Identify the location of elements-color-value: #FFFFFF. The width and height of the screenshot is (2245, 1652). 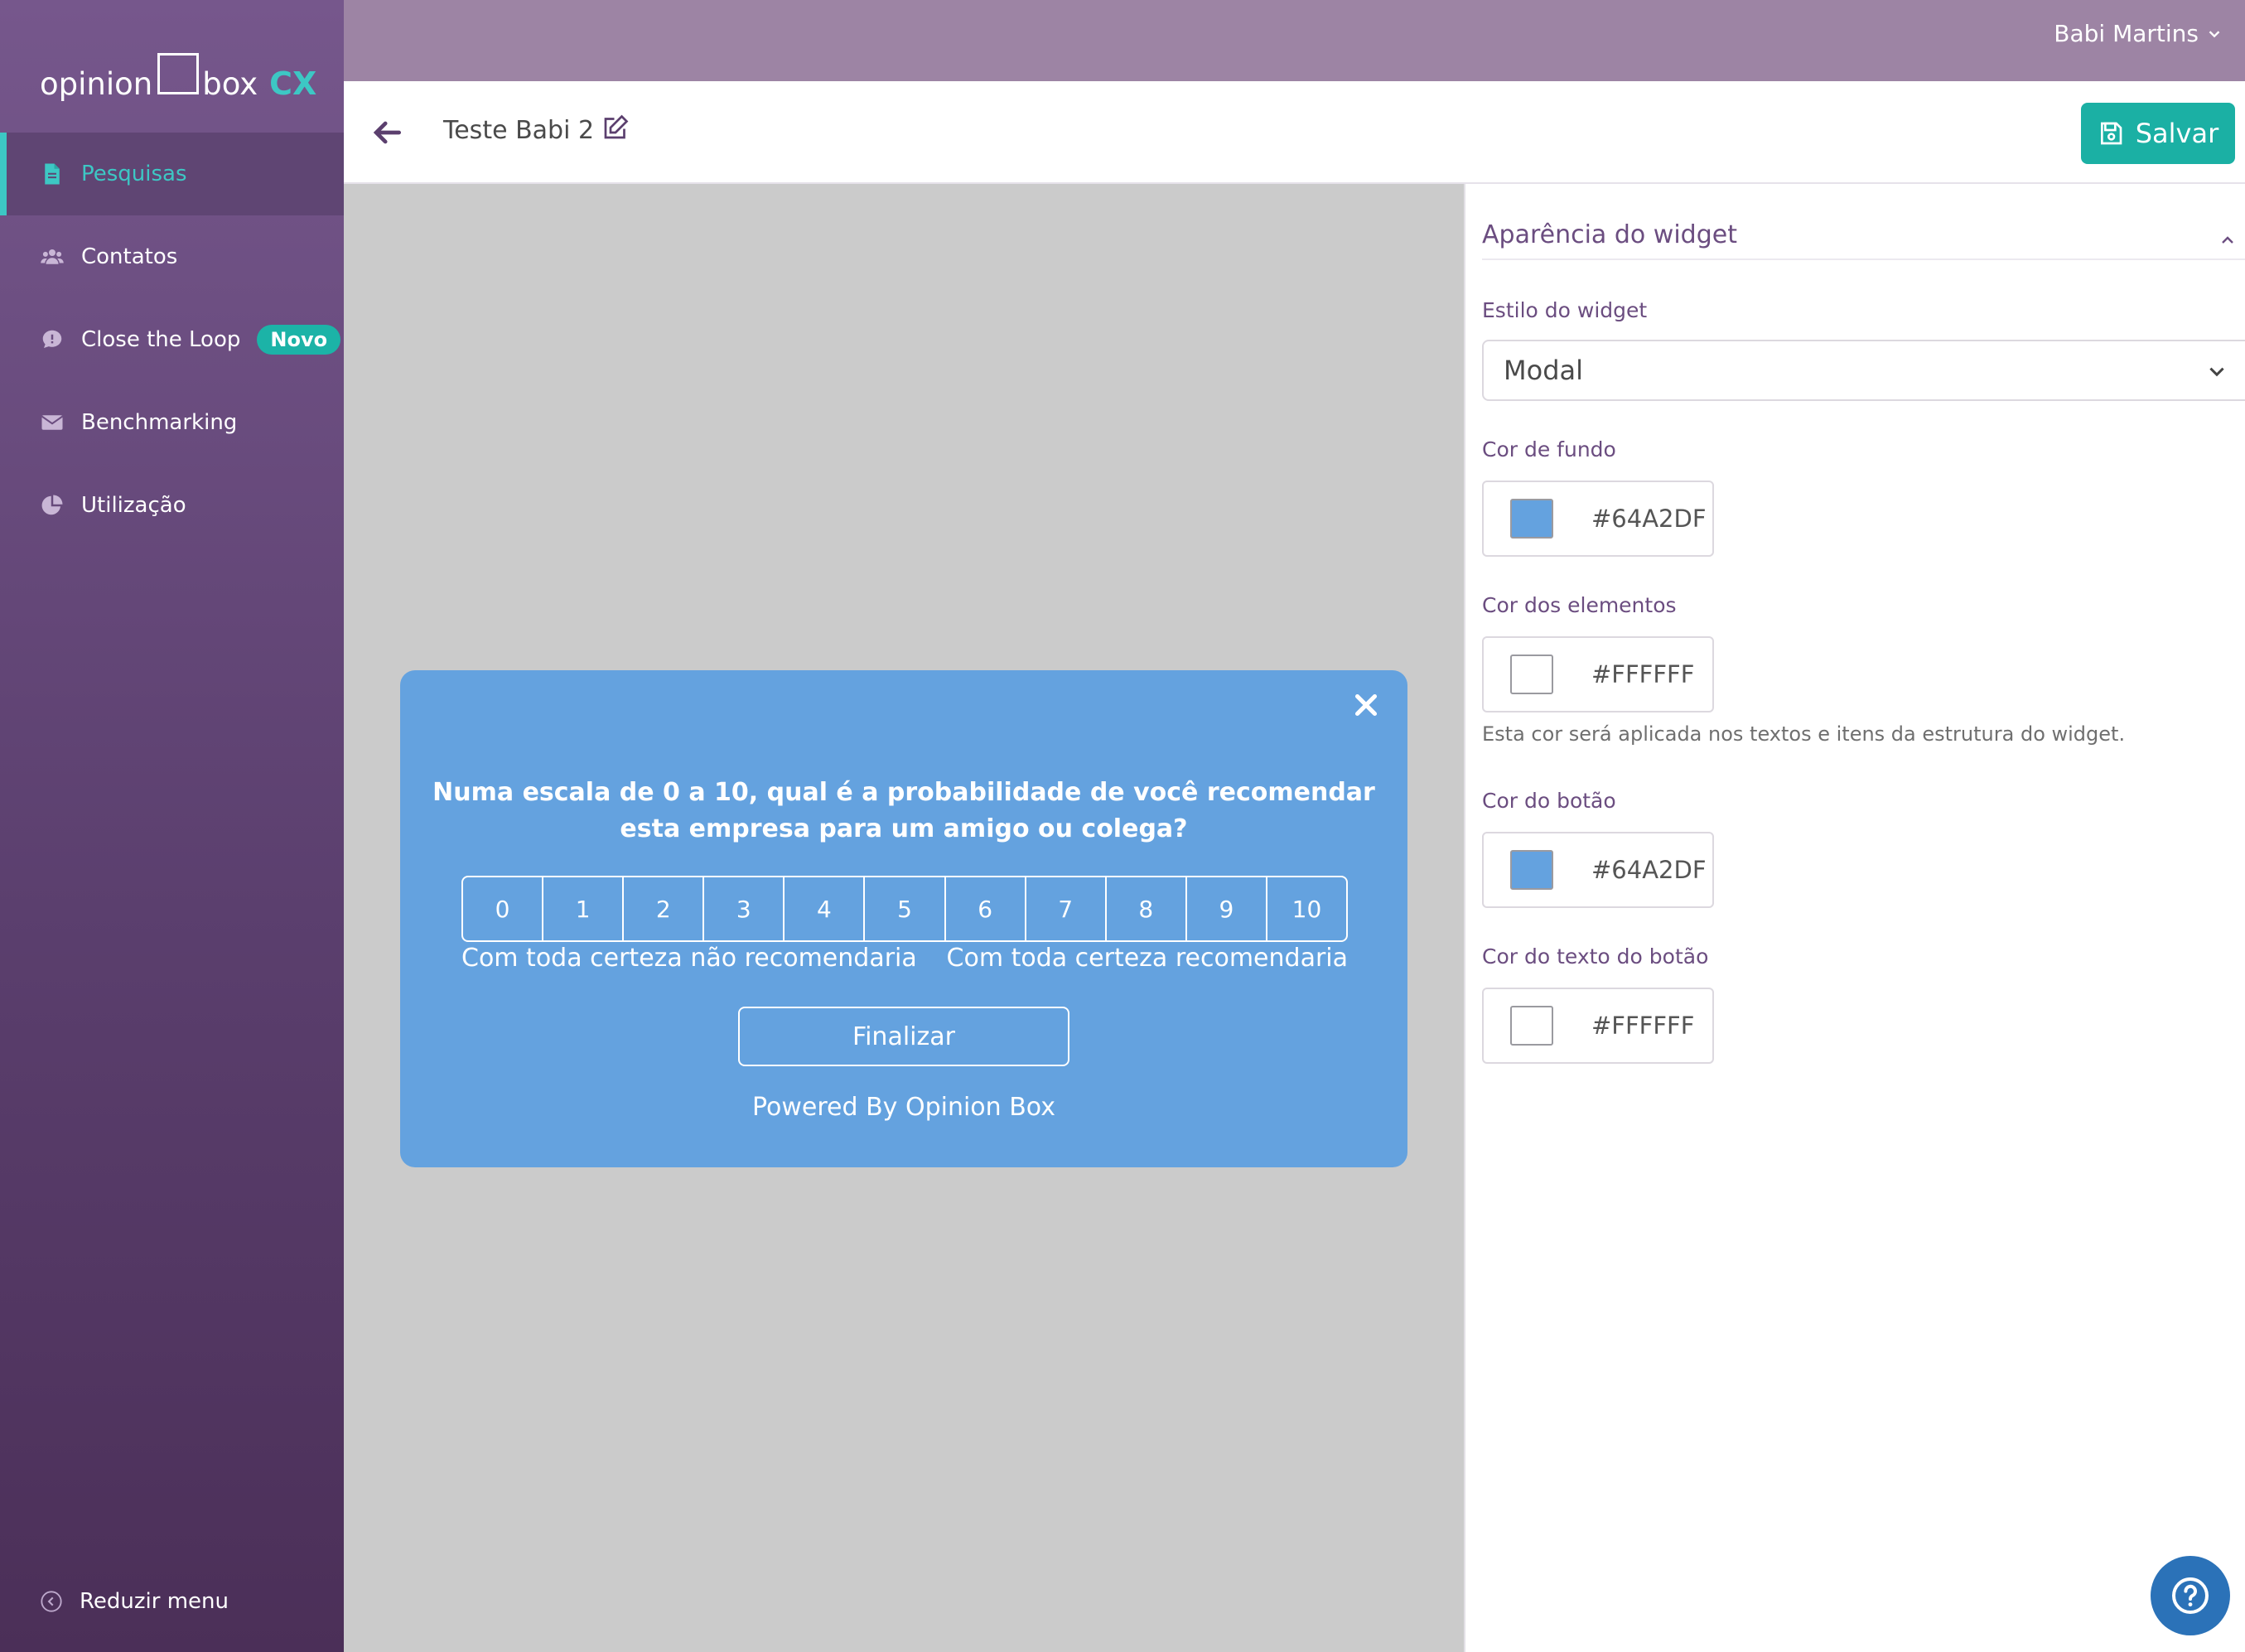
(1643, 674).